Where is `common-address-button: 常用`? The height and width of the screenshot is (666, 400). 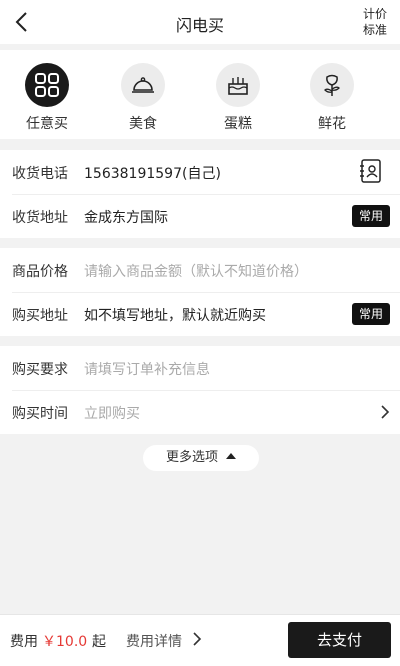 common-address-button: 常用 is located at coordinates (371, 216).